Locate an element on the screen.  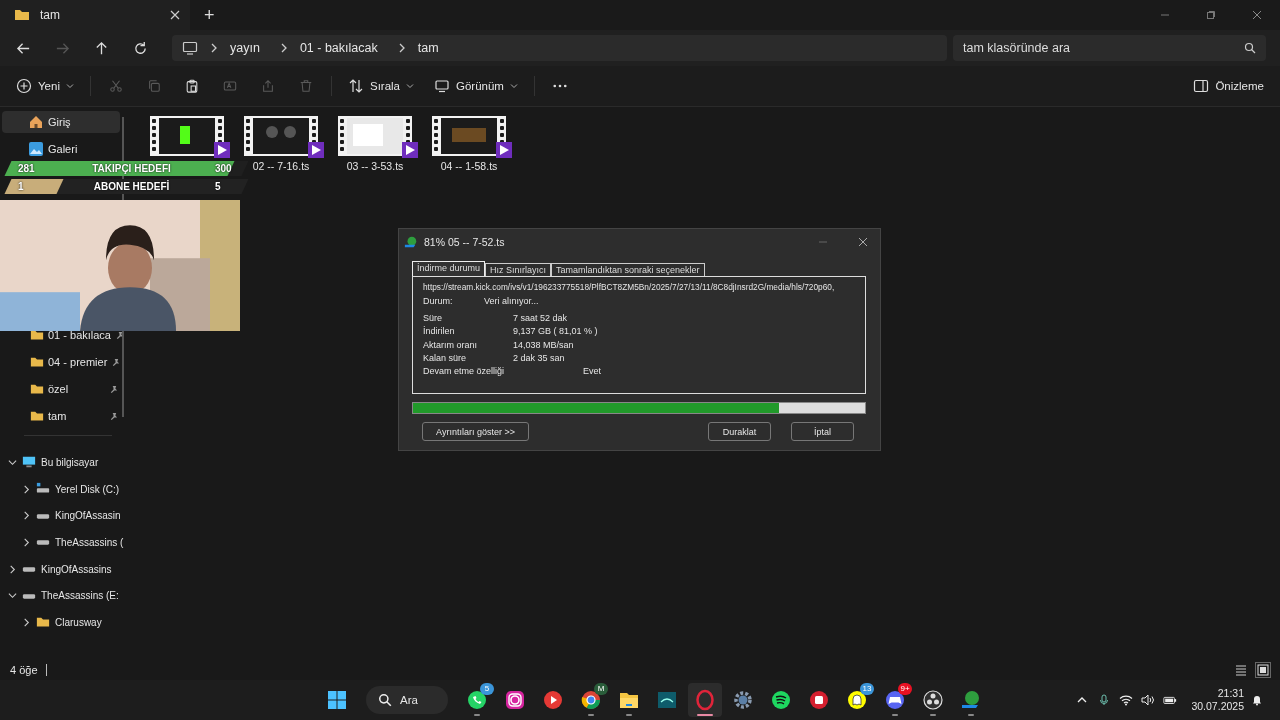
pin-icon is located at coordinates (113, 416).